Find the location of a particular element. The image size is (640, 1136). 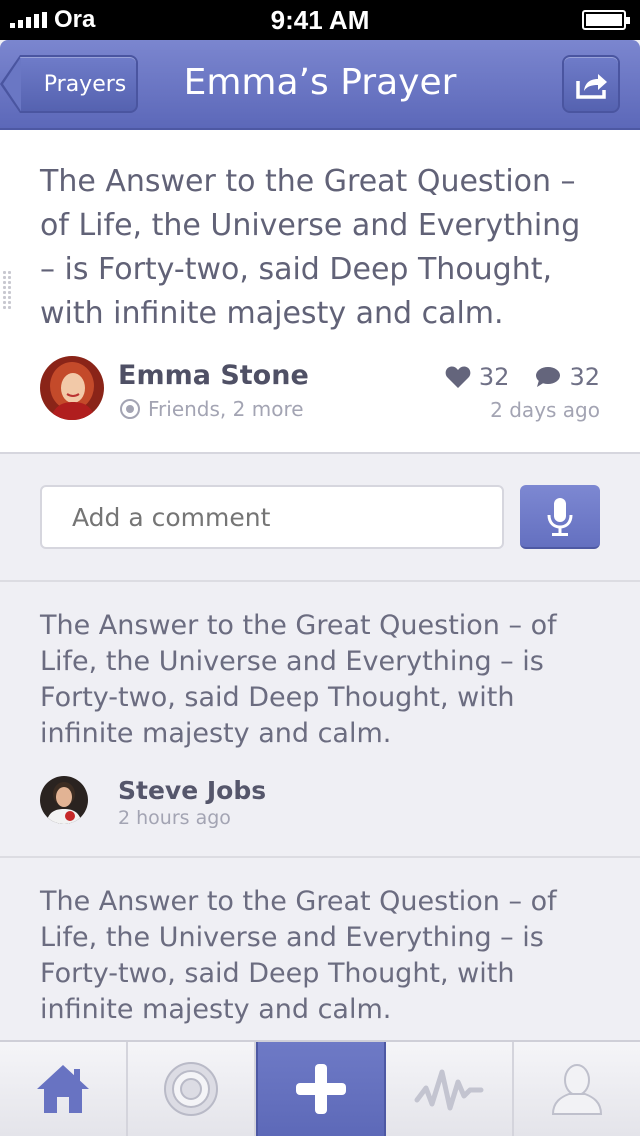

comment-icon is located at coordinates (548, 377).